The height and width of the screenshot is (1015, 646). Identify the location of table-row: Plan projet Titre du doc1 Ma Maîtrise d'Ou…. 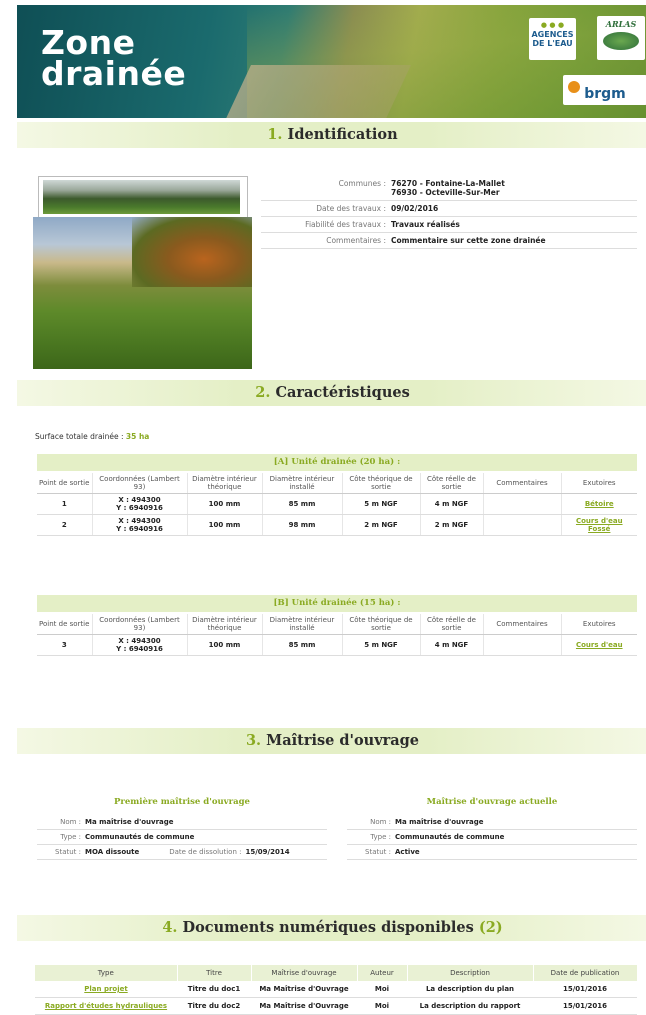
(336, 989).